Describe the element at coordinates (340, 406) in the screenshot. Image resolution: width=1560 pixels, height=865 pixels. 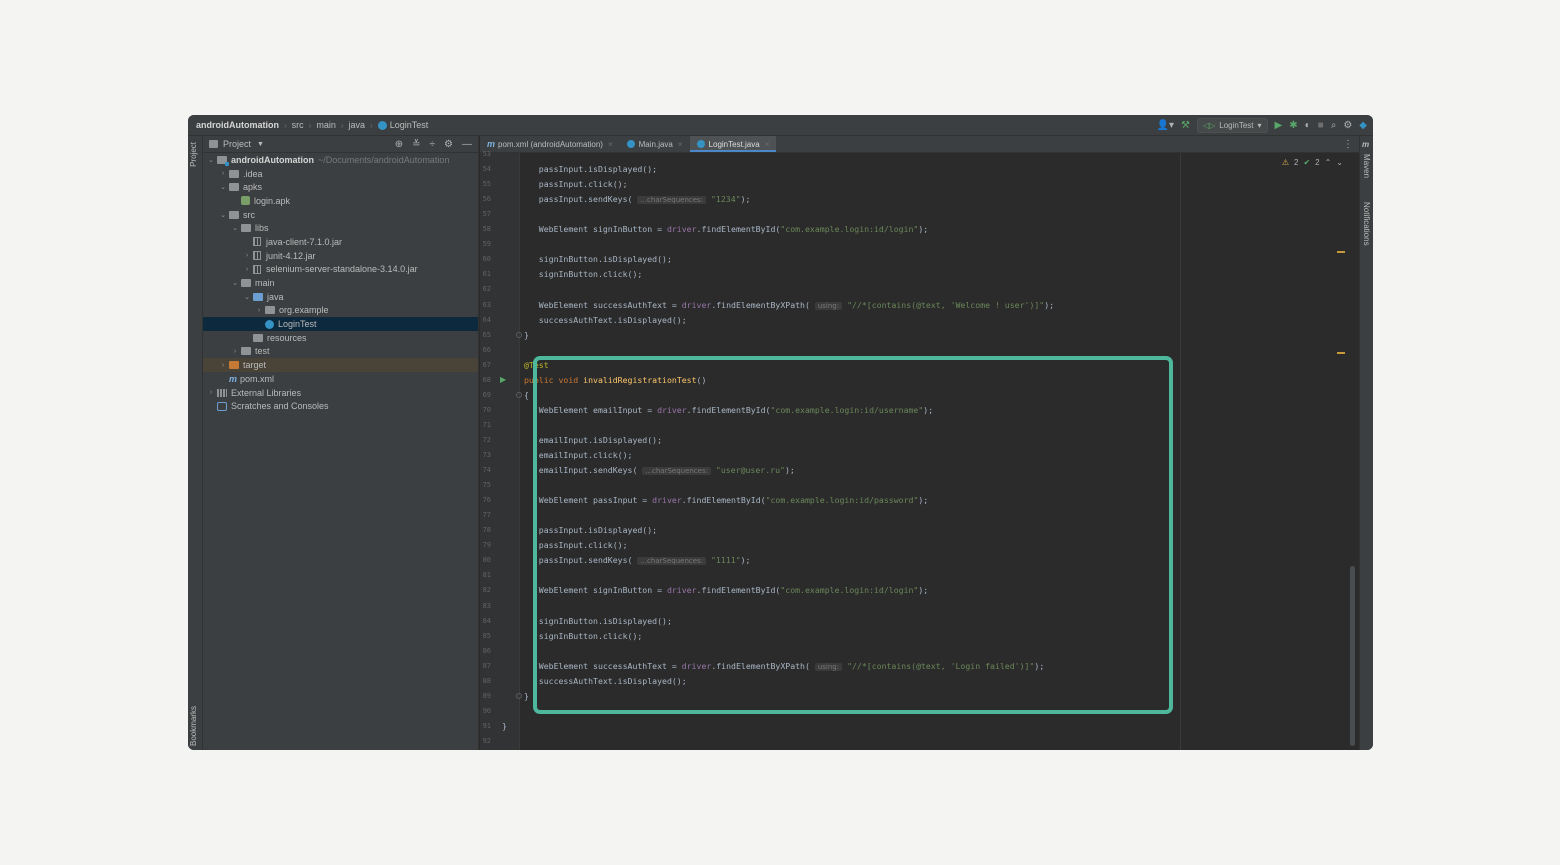
I see `tree-item: Scratches and Consoles` at that location.